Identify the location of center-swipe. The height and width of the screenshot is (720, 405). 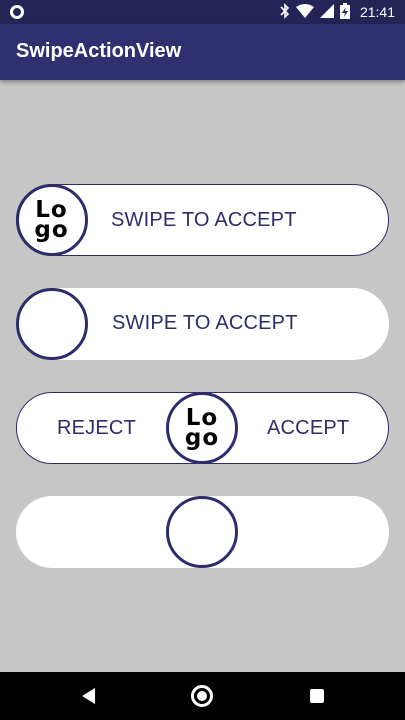
(202, 532).